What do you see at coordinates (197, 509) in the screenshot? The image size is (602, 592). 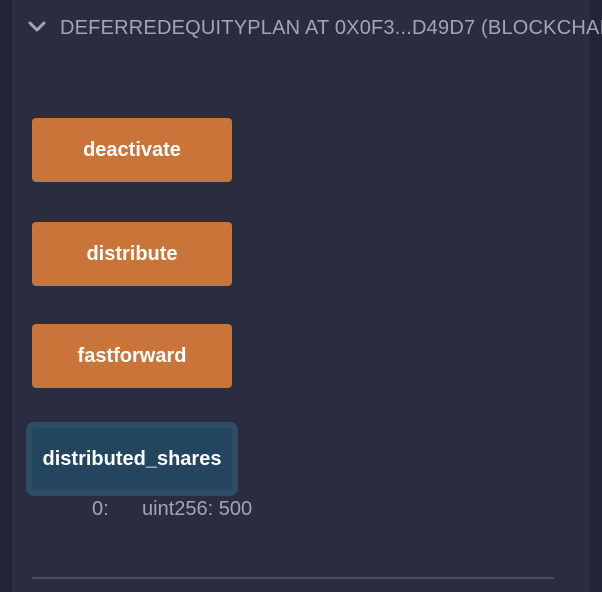 I see `result-value: uint256: 500` at bounding box center [197, 509].